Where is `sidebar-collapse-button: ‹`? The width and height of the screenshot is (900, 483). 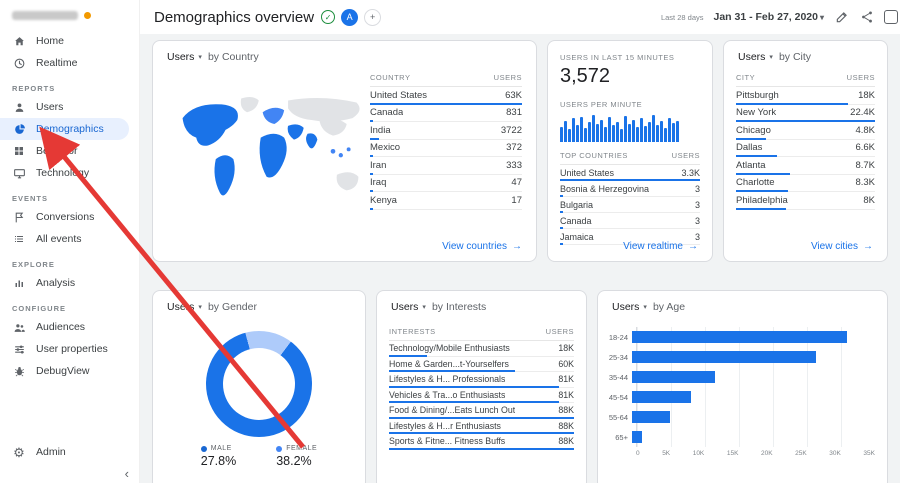
sidebar-collapse-button: ‹ is located at coordinates (127, 473).